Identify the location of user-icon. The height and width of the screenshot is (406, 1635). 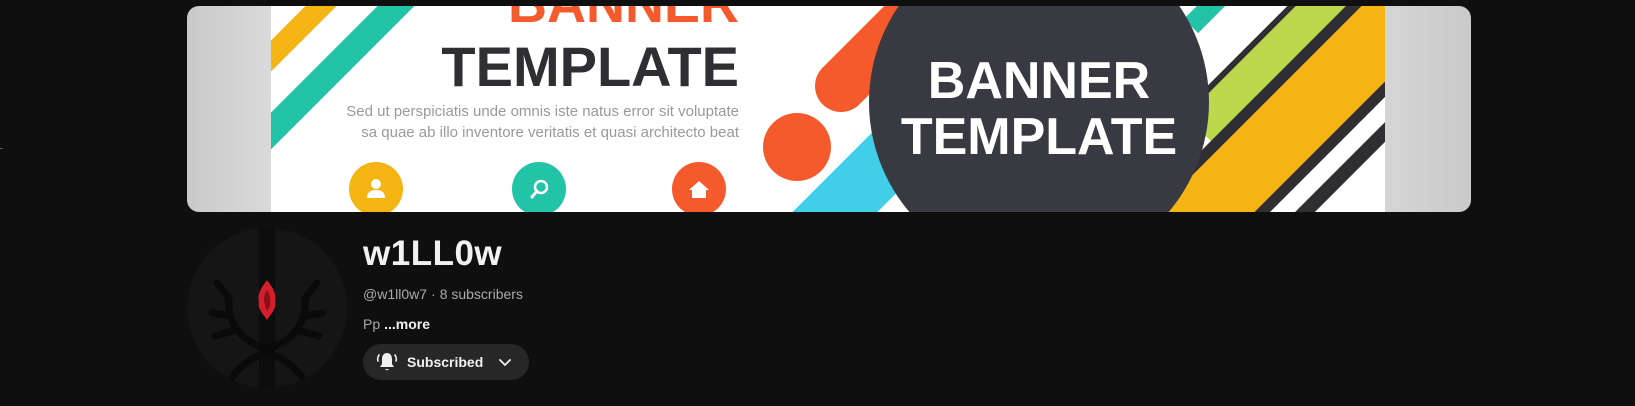
(376, 187).